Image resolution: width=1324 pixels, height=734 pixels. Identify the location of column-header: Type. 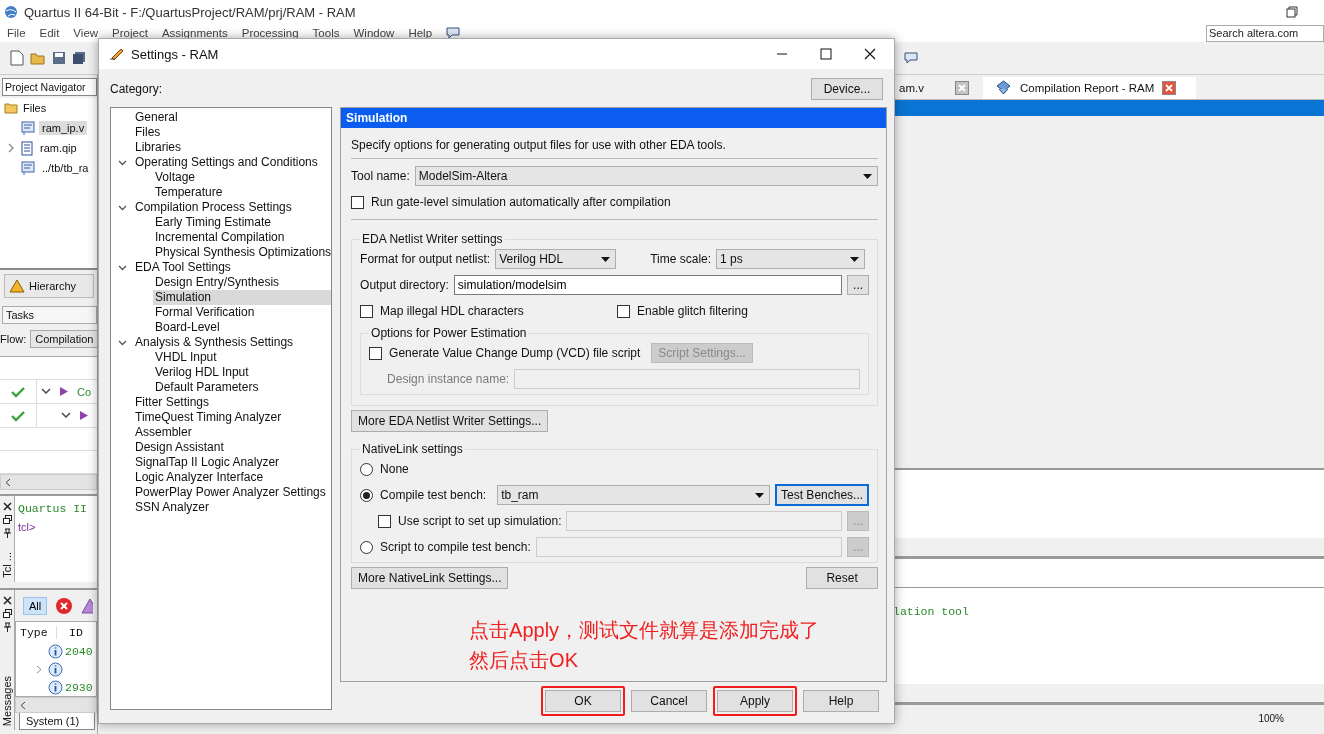
(36, 632).